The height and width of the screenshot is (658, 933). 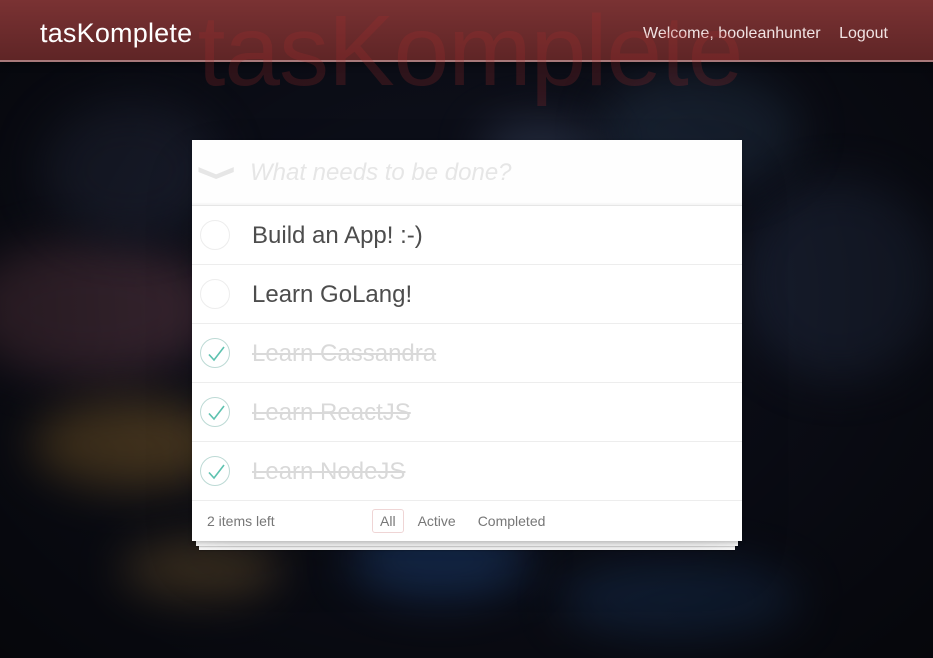 I want to click on todo-item: Learn ReactJS, so click(x=467, y=412).